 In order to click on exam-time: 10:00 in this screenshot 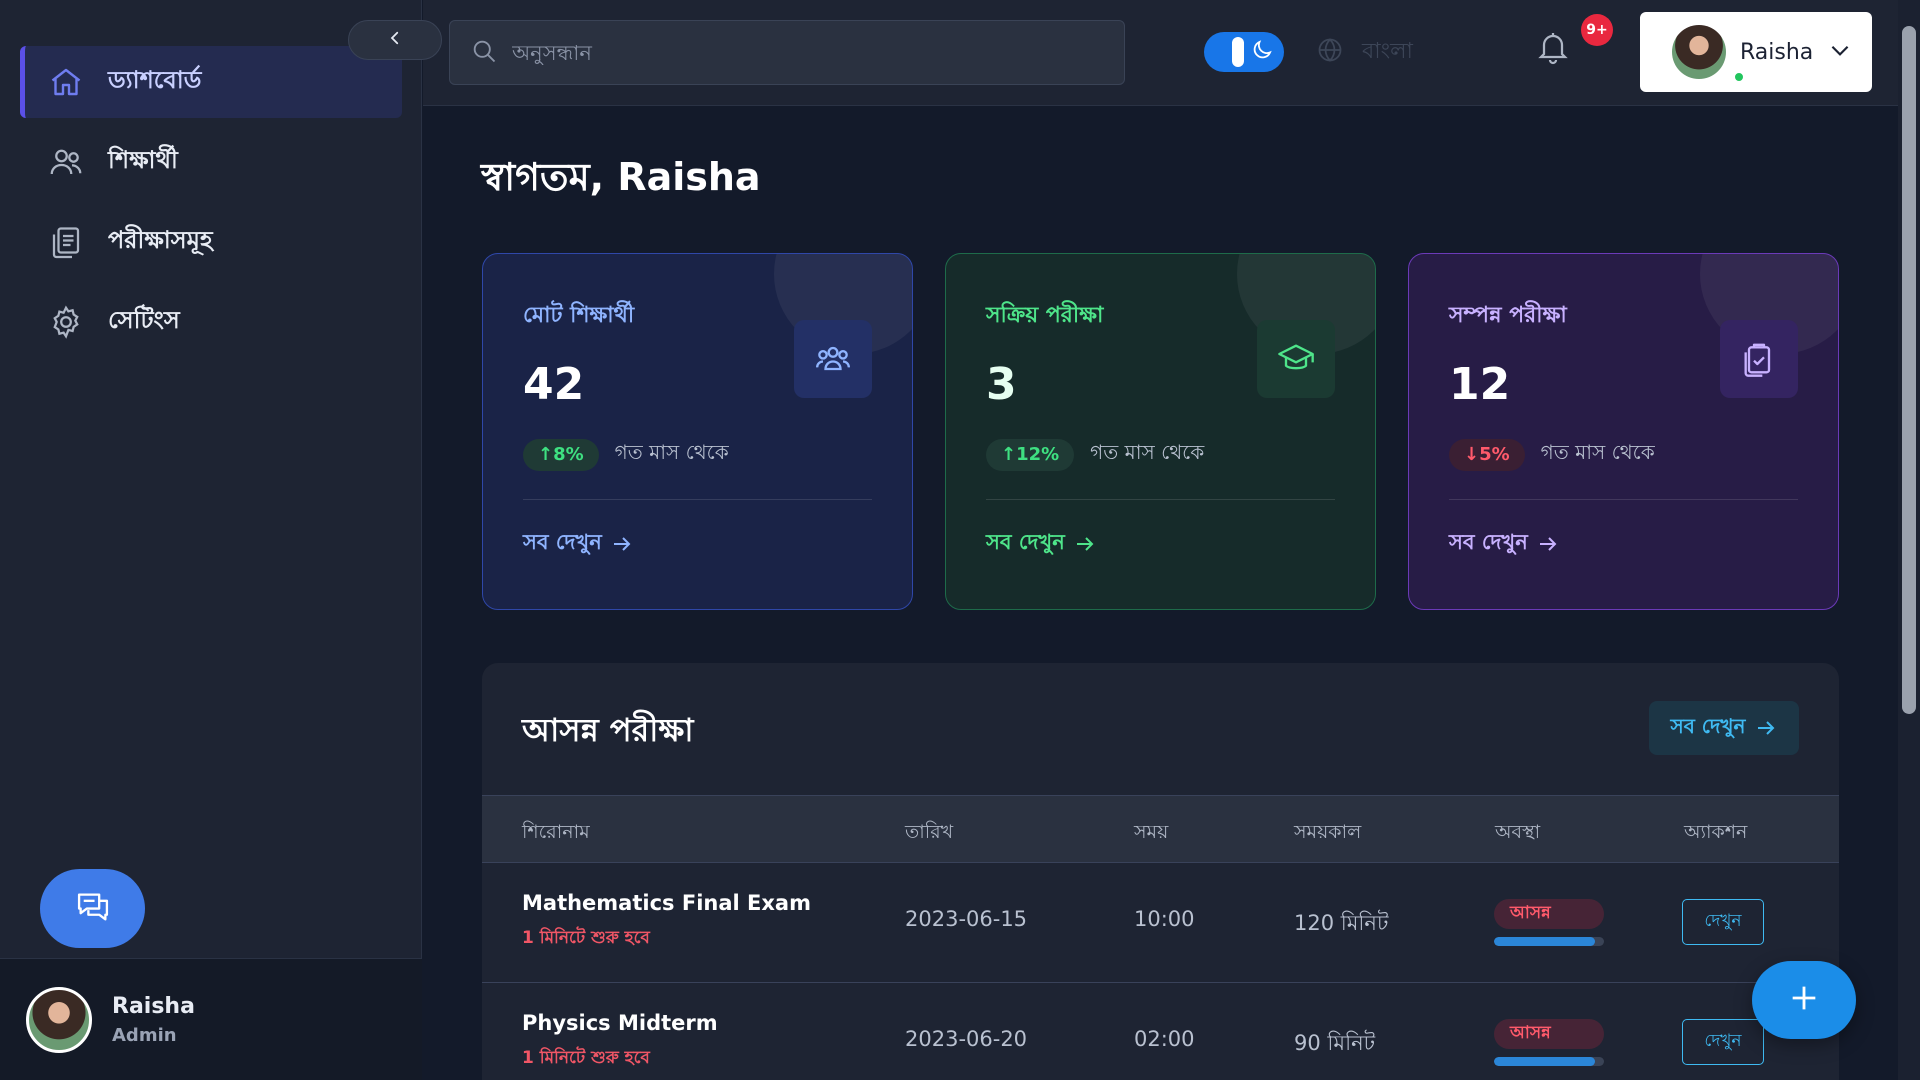, I will do `click(1164, 919)`.